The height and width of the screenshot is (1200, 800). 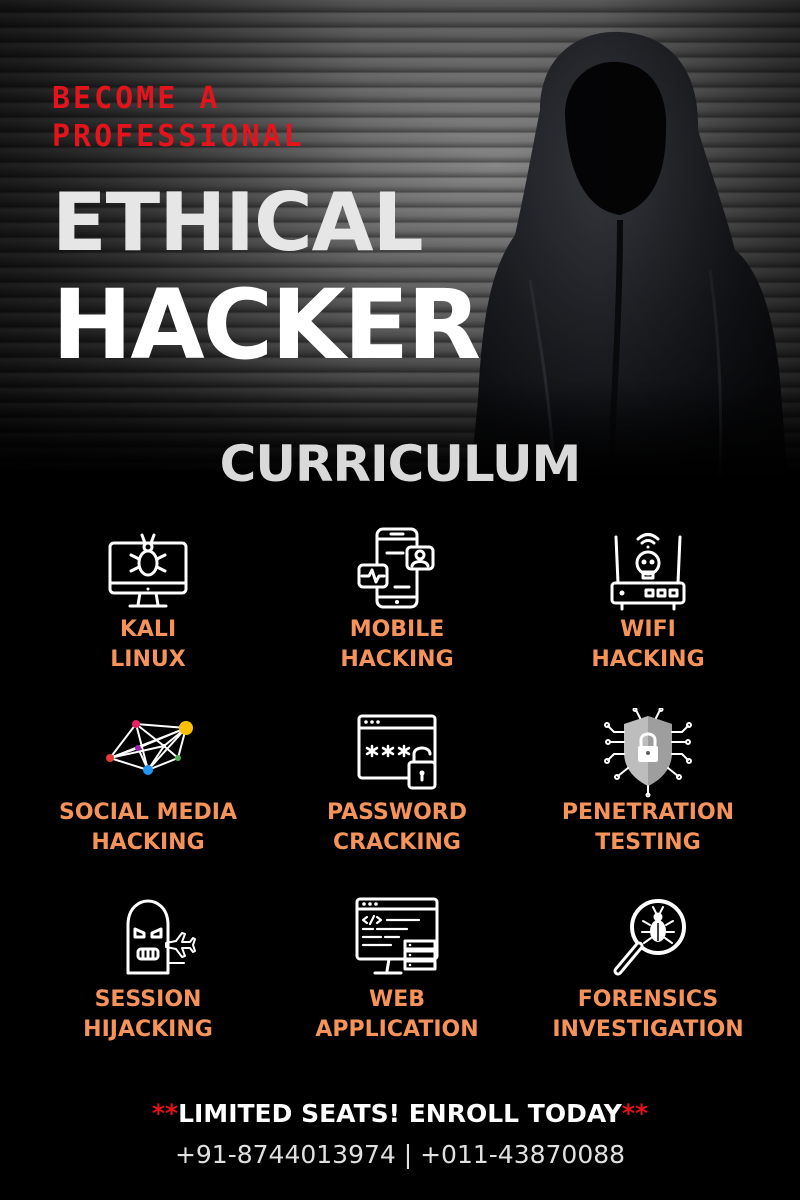 I want to click on module-forensics-investigation: FORENSICS INVESTIGATION, so click(x=648, y=970).